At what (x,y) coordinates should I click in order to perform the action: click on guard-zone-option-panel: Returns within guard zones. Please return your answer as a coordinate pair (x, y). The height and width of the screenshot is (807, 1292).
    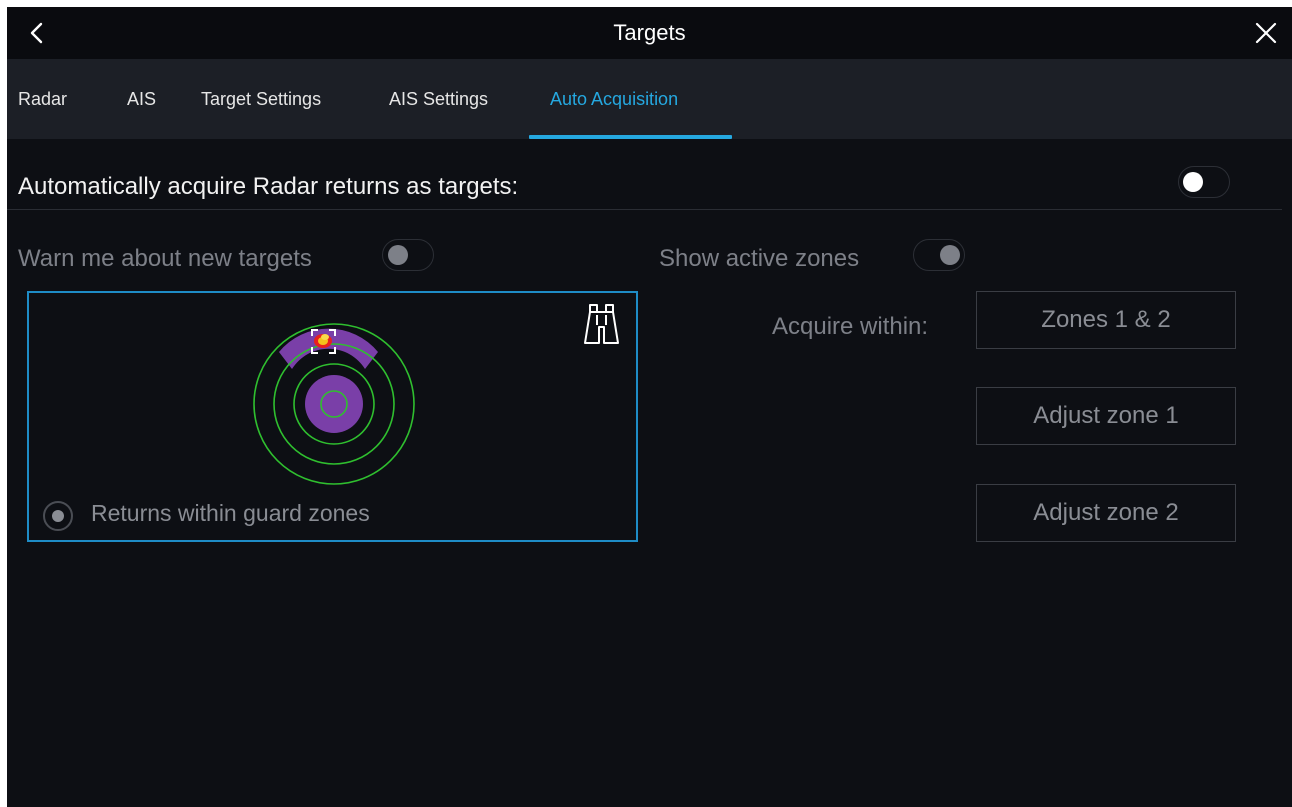
    Looking at the image, I should click on (332, 416).